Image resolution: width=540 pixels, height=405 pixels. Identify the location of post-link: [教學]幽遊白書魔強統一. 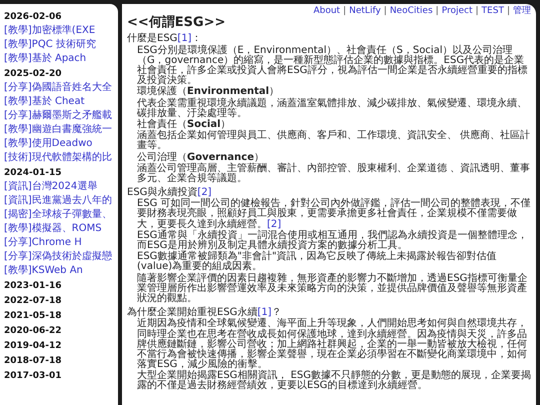
(58, 129).